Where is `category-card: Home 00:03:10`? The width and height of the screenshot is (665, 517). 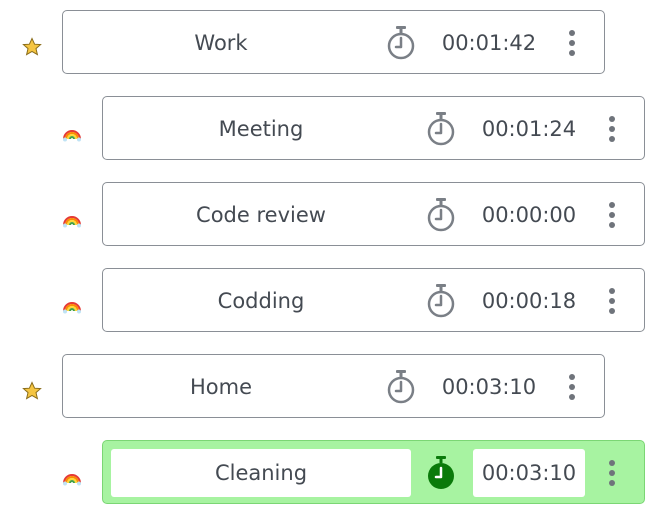
category-card: Home 00:03:10 is located at coordinates (333, 386).